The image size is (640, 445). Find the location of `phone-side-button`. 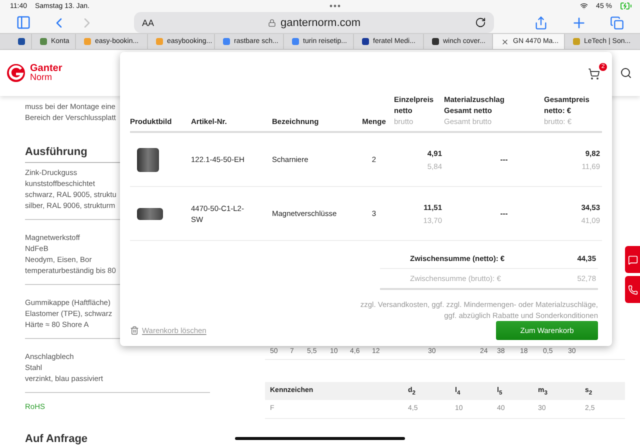

phone-side-button is located at coordinates (632, 289).